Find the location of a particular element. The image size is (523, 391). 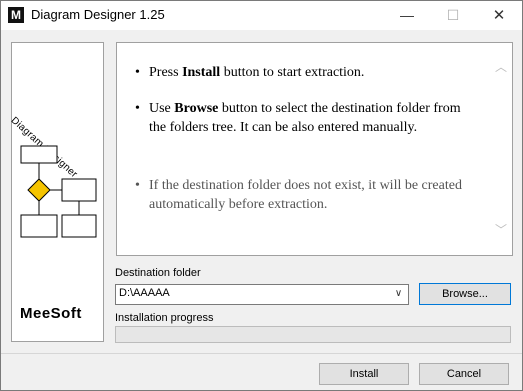

instruction-text: Press is located at coordinates (166, 72).